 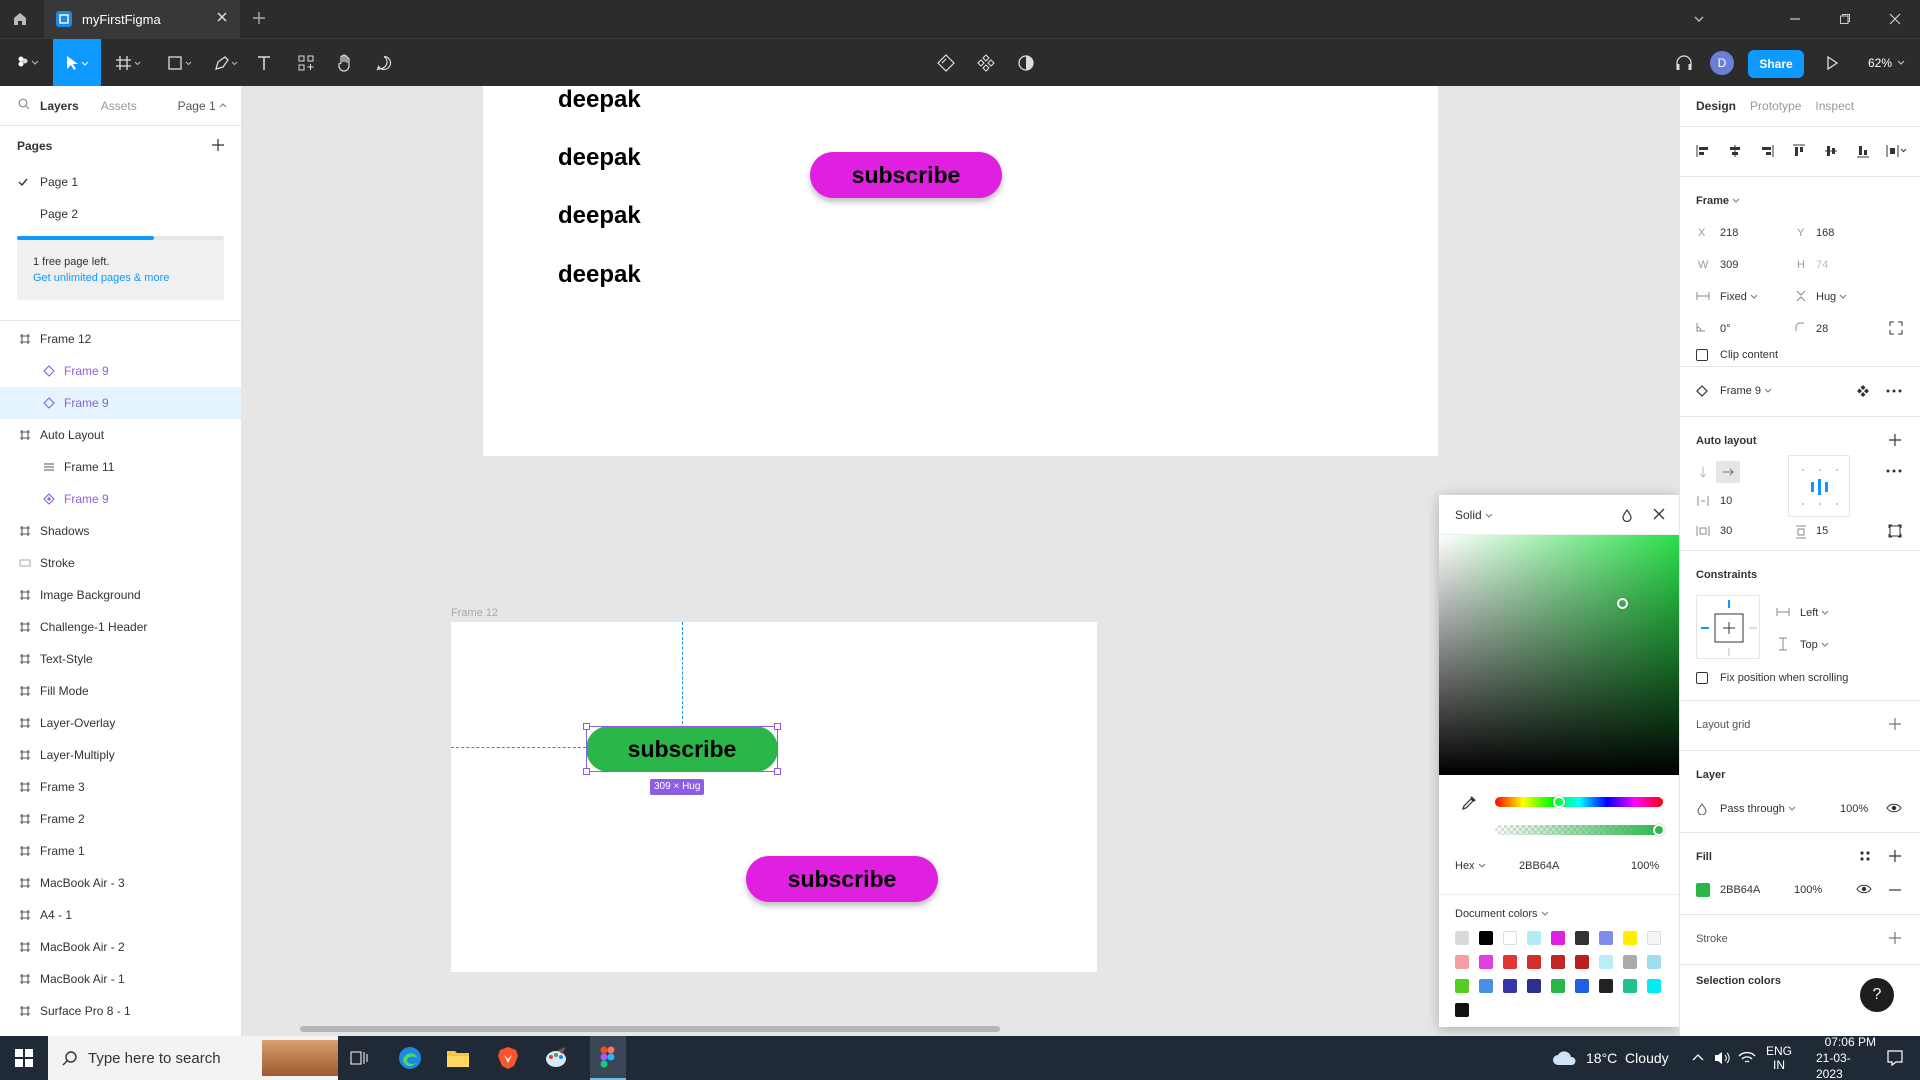 What do you see at coordinates (1723, 1058) in the screenshot?
I see `volume-icon` at bounding box center [1723, 1058].